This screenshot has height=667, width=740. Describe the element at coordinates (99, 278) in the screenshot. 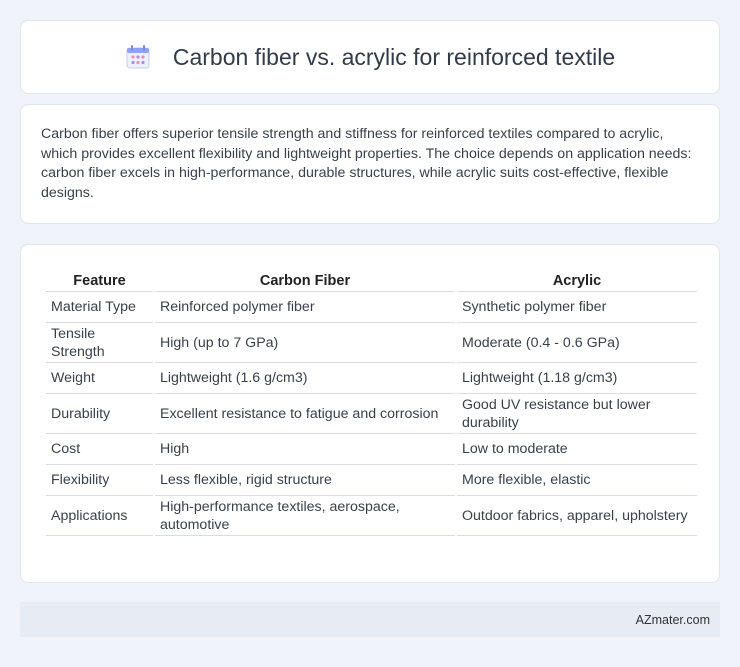

I see `header-feature: Feature` at that location.